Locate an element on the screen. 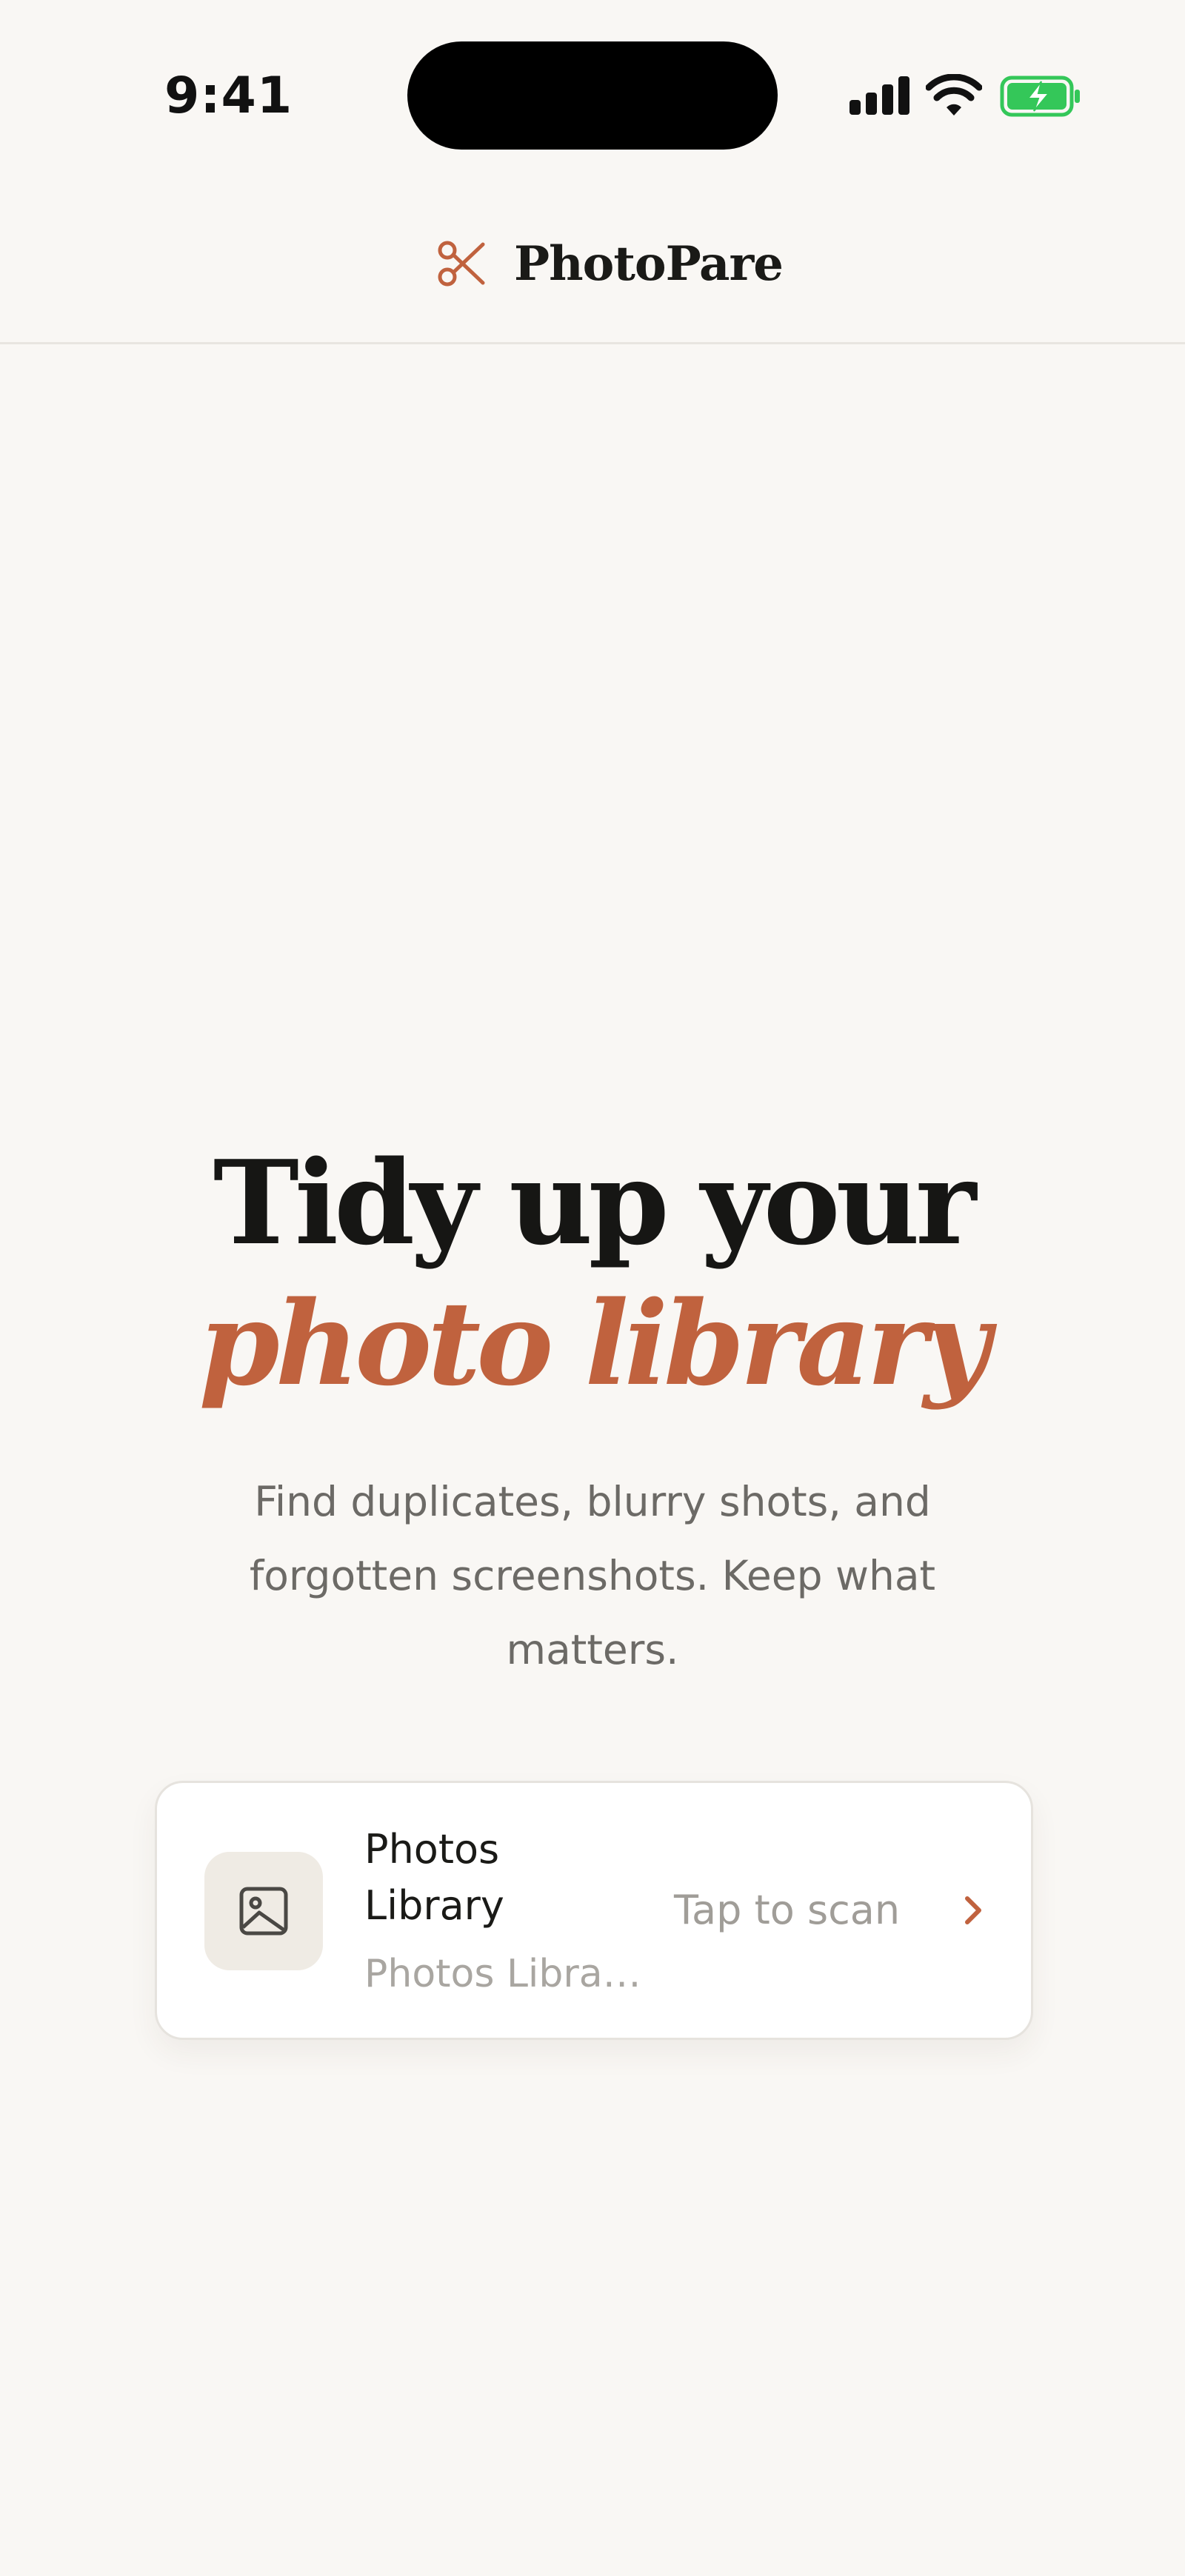 The height and width of the screenshot is (2576, 1185). image-icon is located at coordinates (263, 1912).